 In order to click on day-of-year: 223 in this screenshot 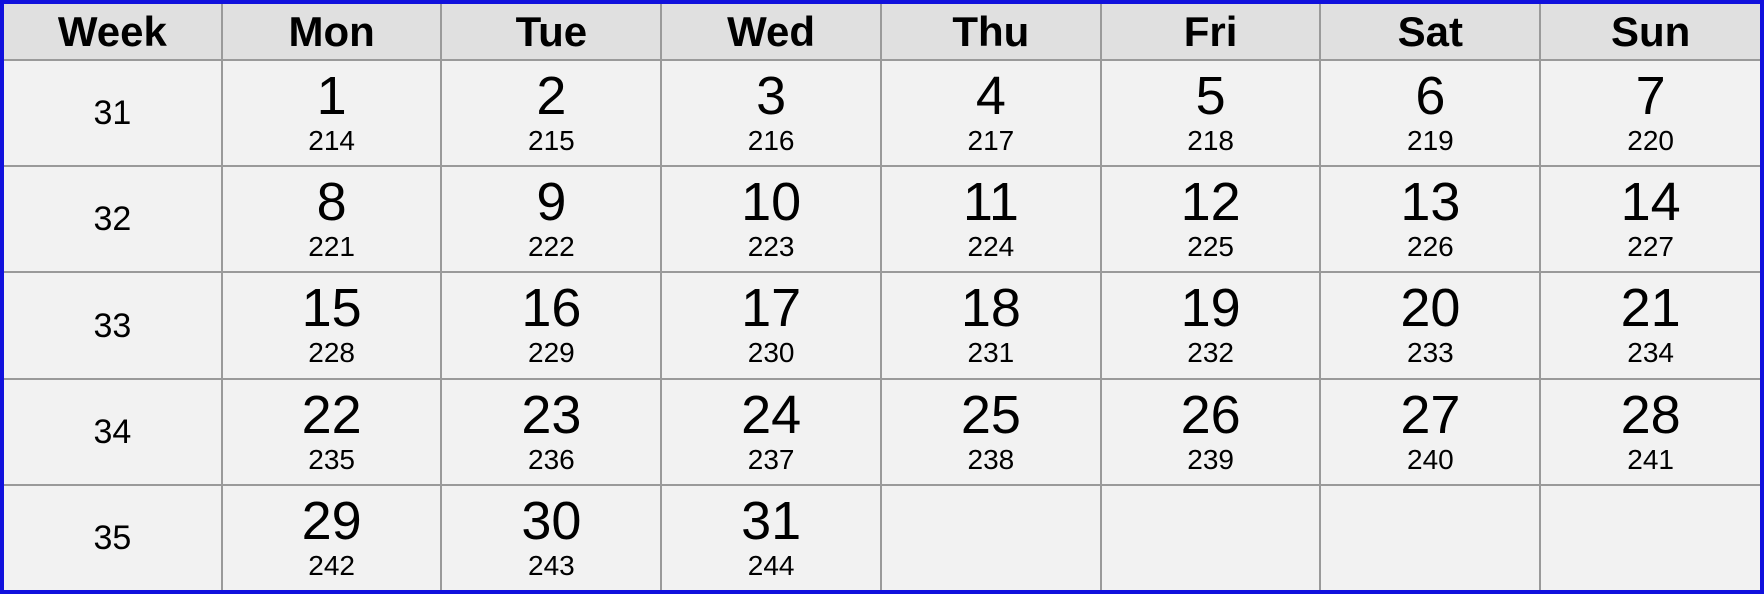, I will do `click(771, 247)`.